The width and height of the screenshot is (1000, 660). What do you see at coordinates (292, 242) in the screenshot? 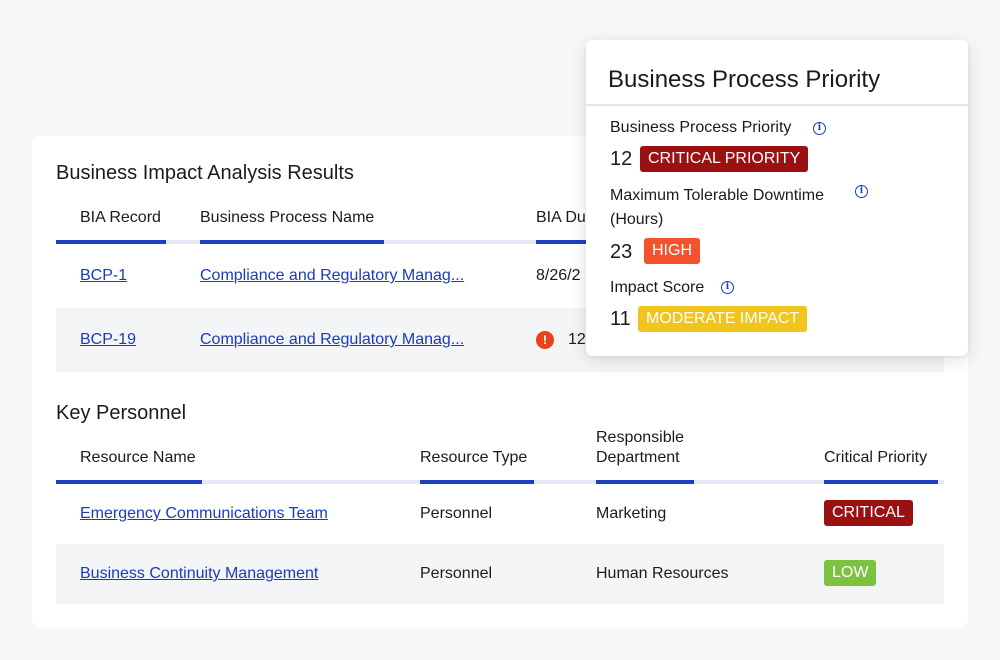
I see `bia-col-process-bar` at bounding box center [292, 242].